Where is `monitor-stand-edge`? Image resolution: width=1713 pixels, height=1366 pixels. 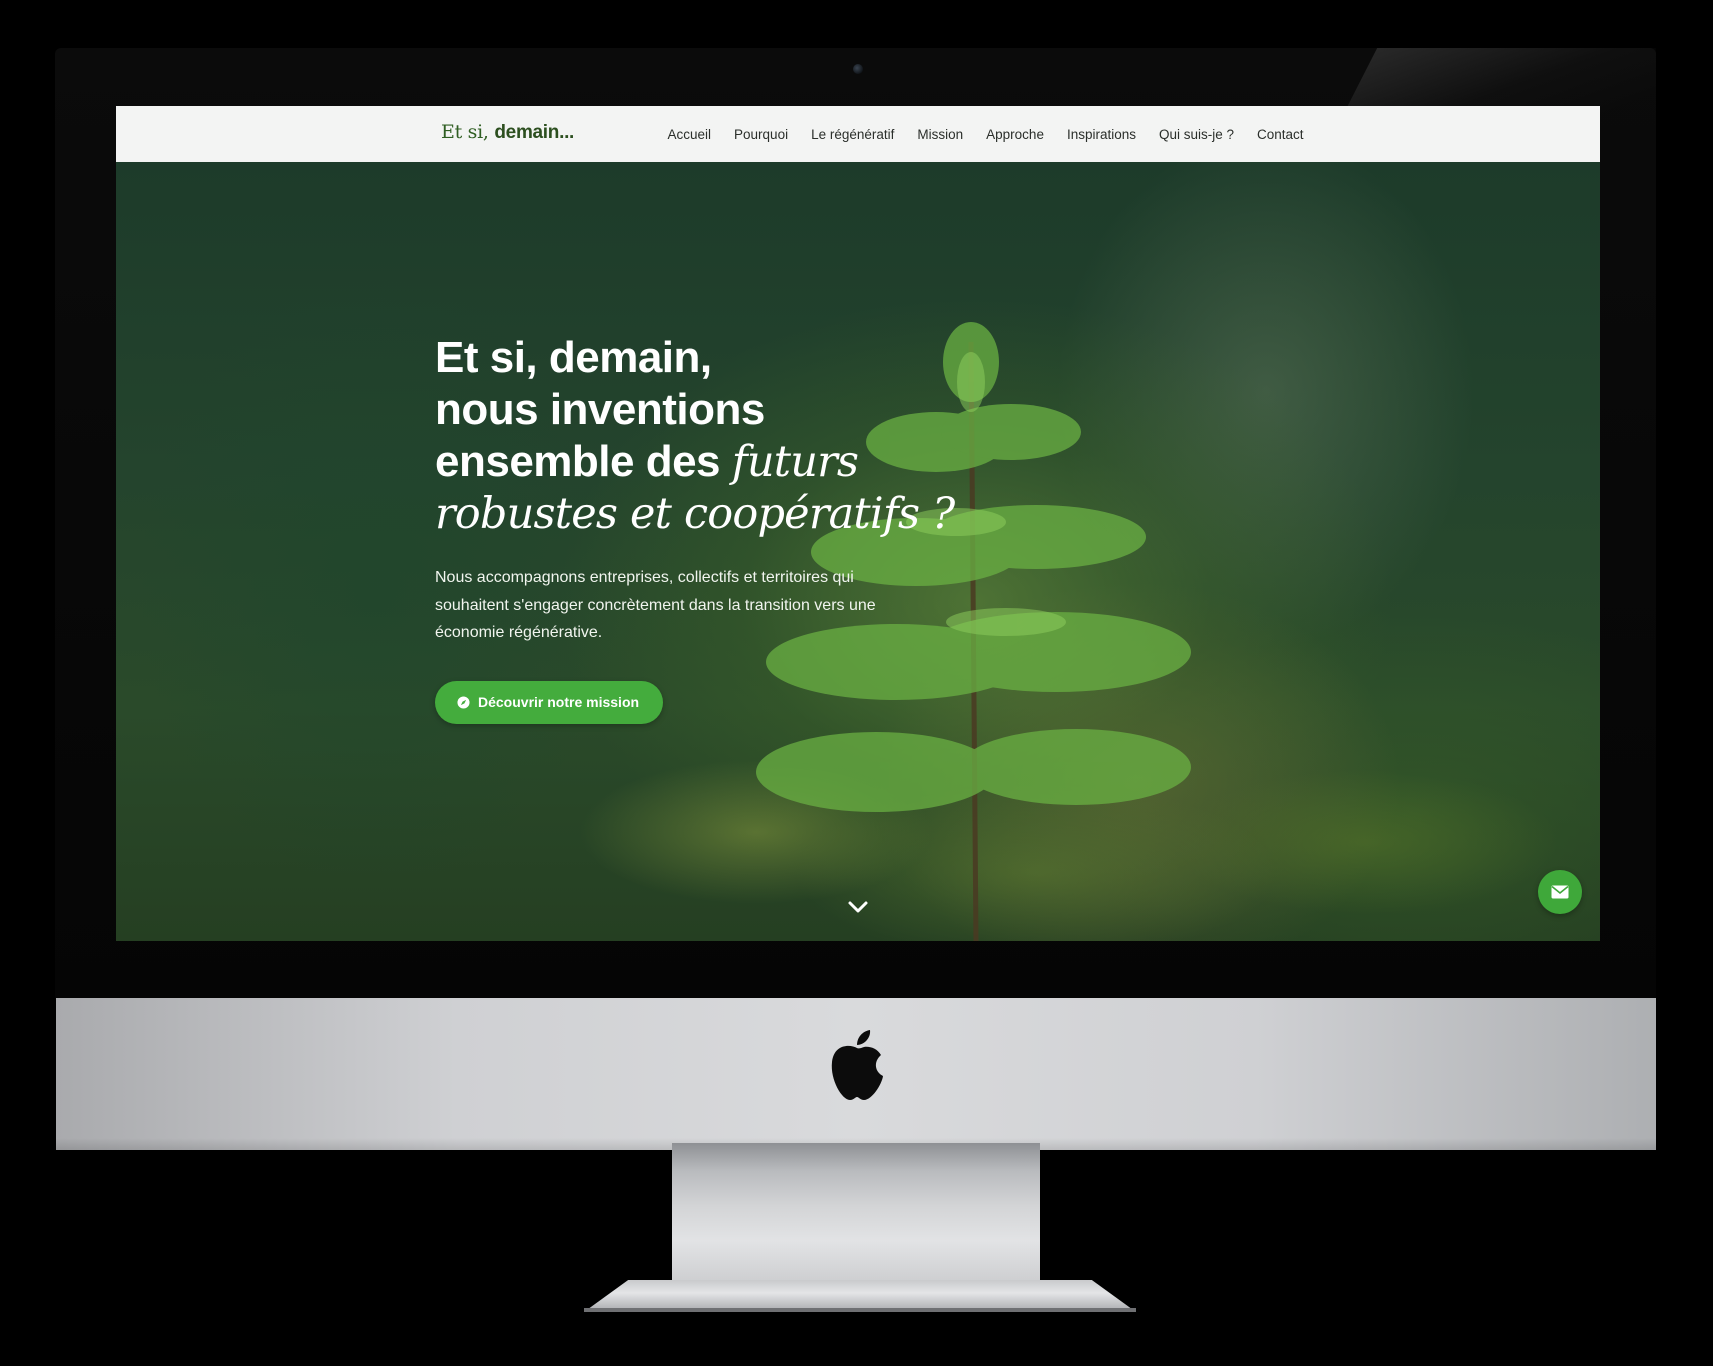
monitor-stand-edge is located at coordinates (860, 1310).